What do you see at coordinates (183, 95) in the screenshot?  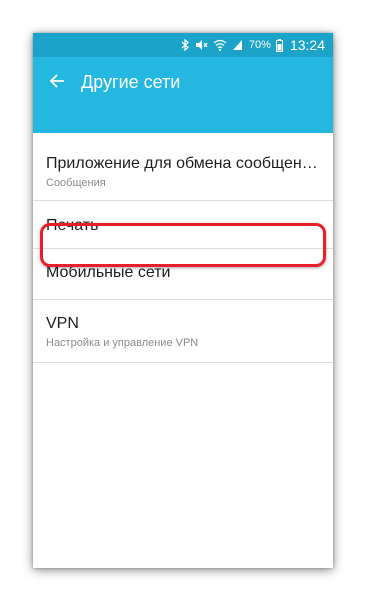 I see `app-bar: Другие сети` at bounding box center [183, 95].